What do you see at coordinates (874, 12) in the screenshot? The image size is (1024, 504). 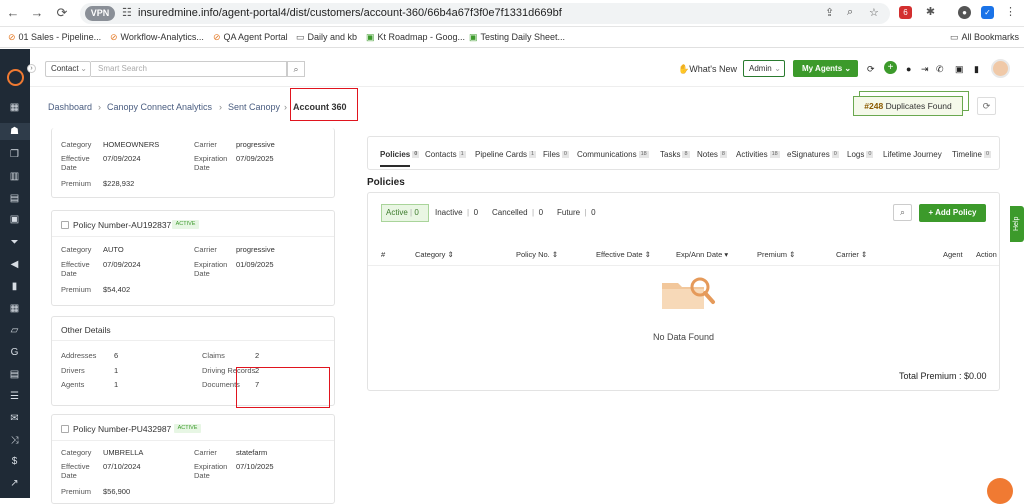 I see `star-icon: ☆` at bounding box center [874, 12].